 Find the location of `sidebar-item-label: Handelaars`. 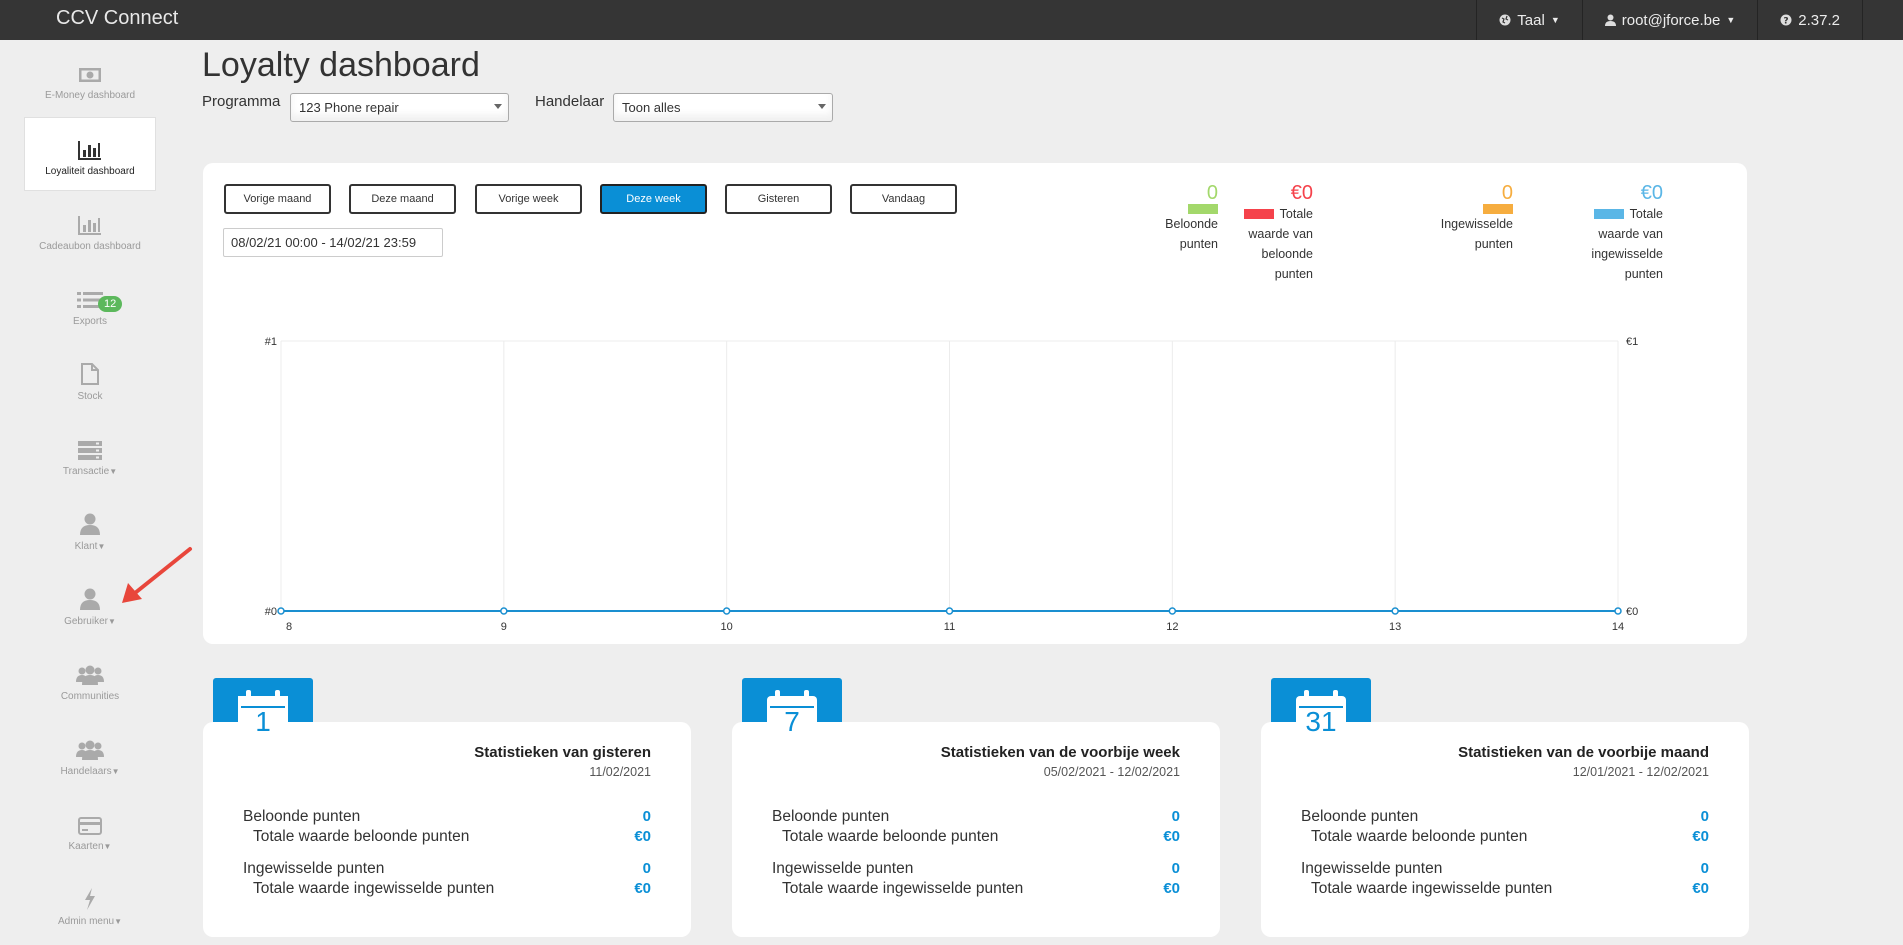

sidebar-item-label: Handelaars is located at coordinates (86, 771).